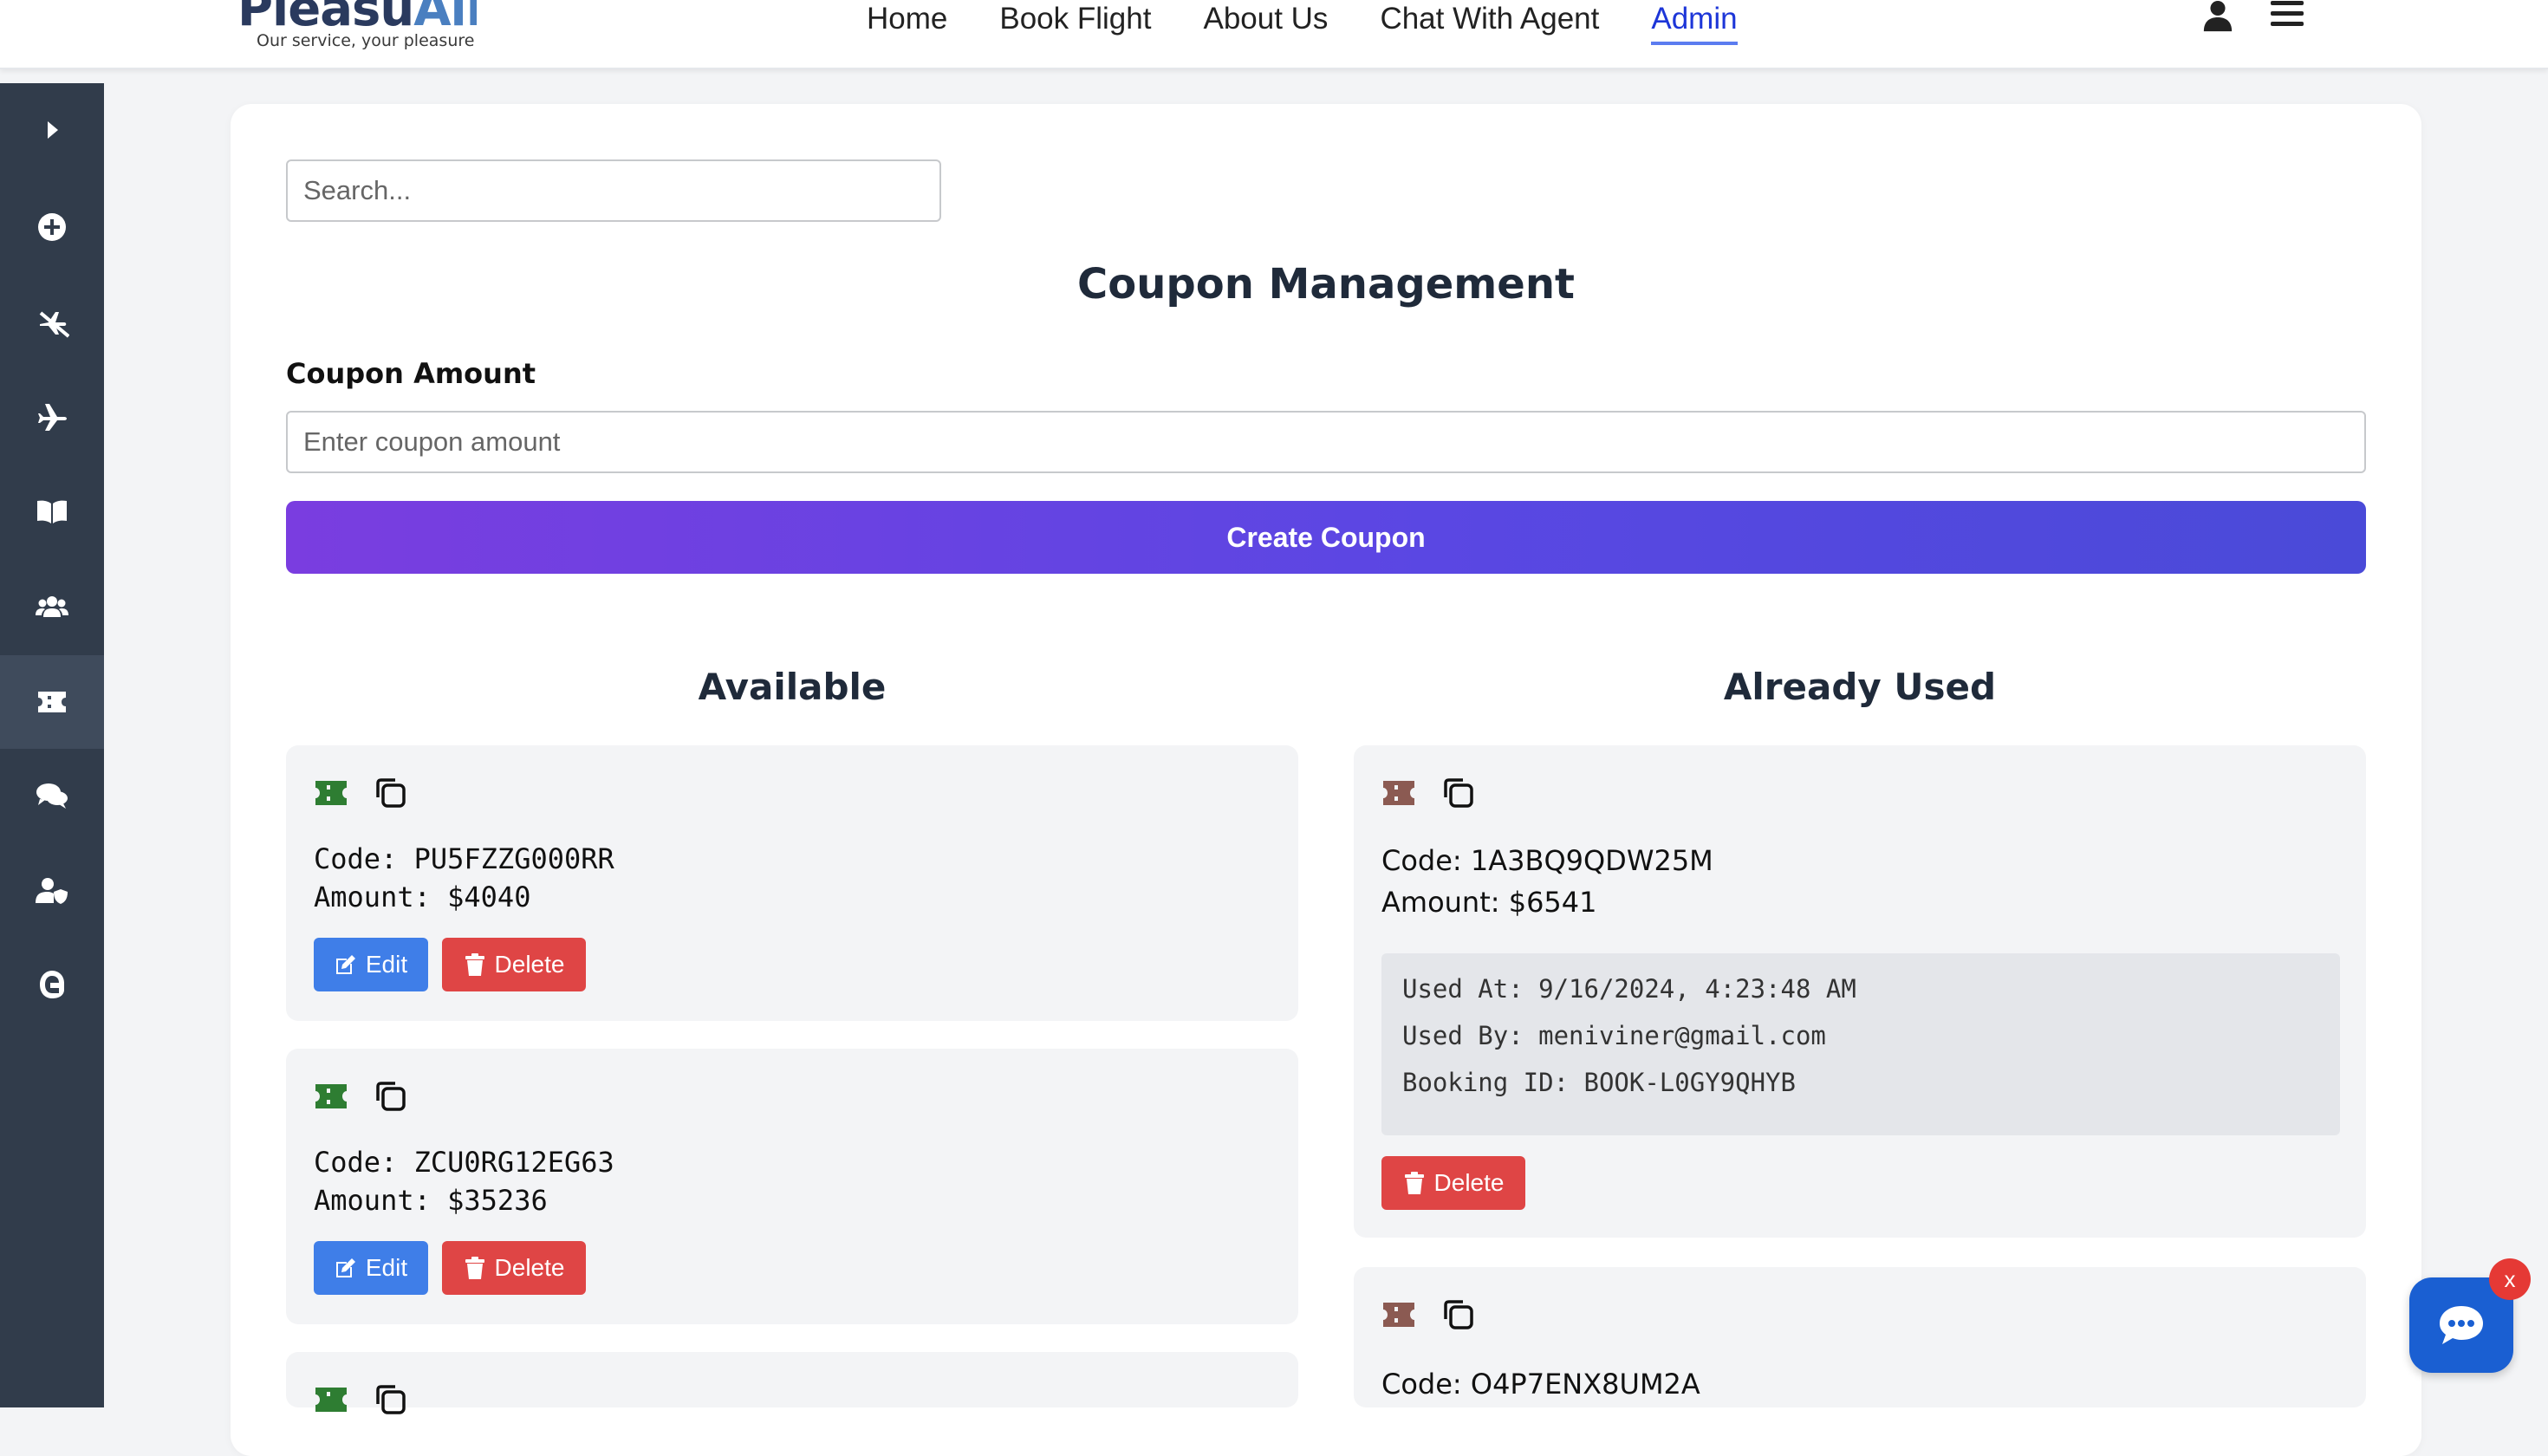 The image size is (2548, 1456). I want to click on available-coupon-card, so click(792, 1383).